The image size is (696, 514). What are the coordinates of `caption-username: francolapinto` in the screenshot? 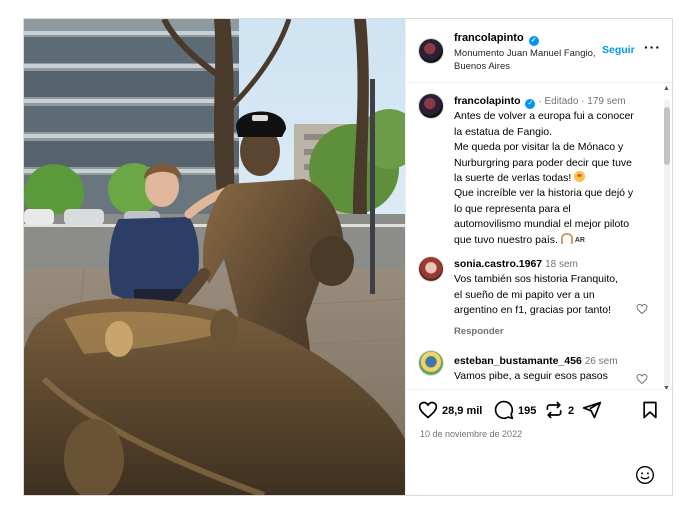 It's located at (487, 101).